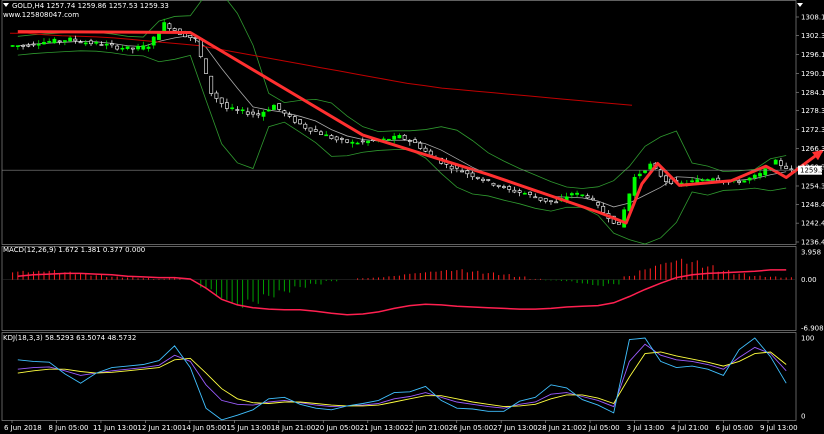 The image size is (824, 434). Describe the element at coordinates (115, 428) in the screenshot. I see `time-tick-label: 11 Jun 13:00` at that location.